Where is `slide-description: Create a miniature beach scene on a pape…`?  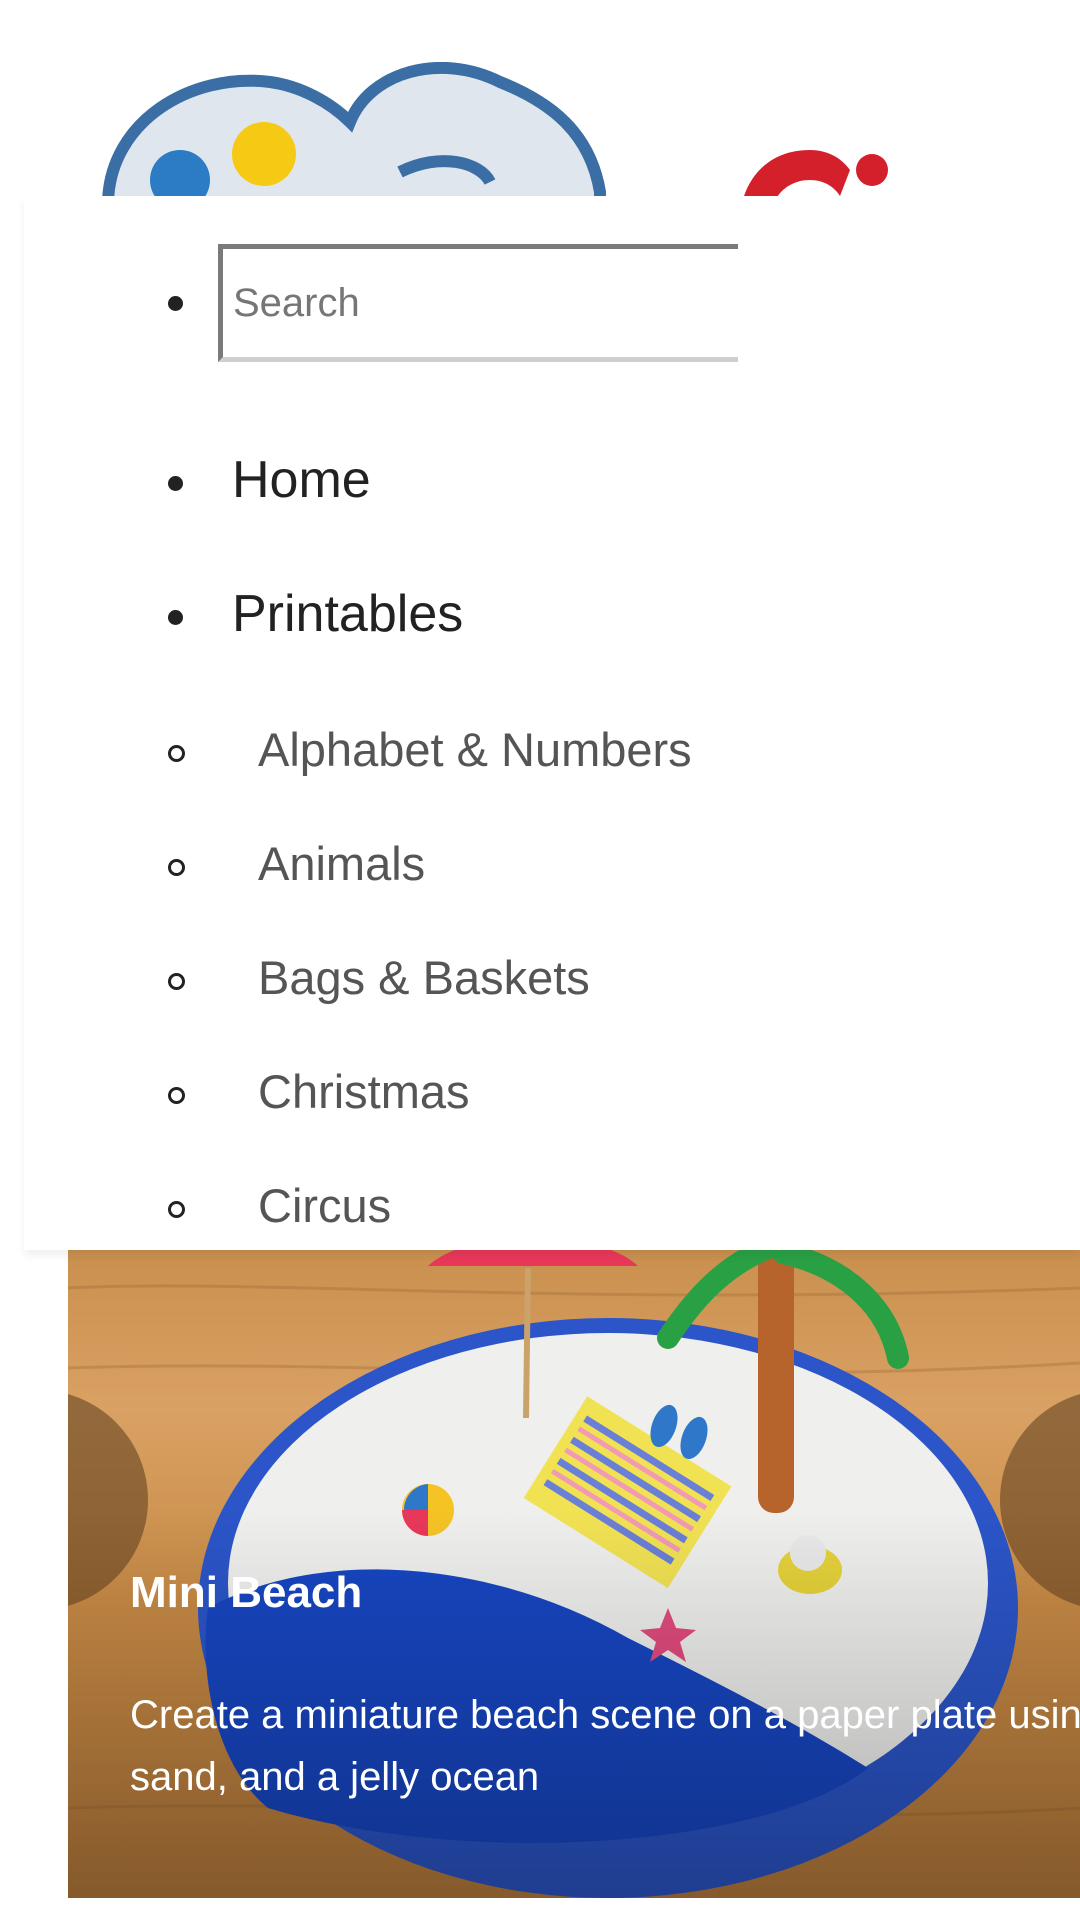
slide-description: Create a miniature beach scene on a pape… is located at coordinates (605, 1746).